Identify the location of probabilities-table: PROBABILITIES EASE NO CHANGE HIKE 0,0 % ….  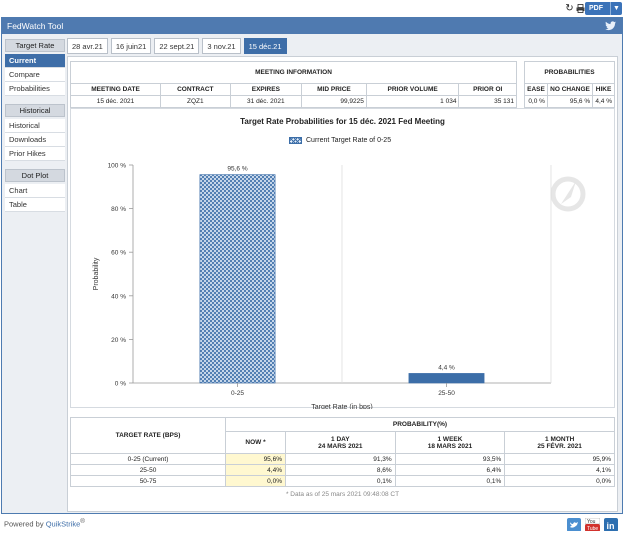
(569, 84).